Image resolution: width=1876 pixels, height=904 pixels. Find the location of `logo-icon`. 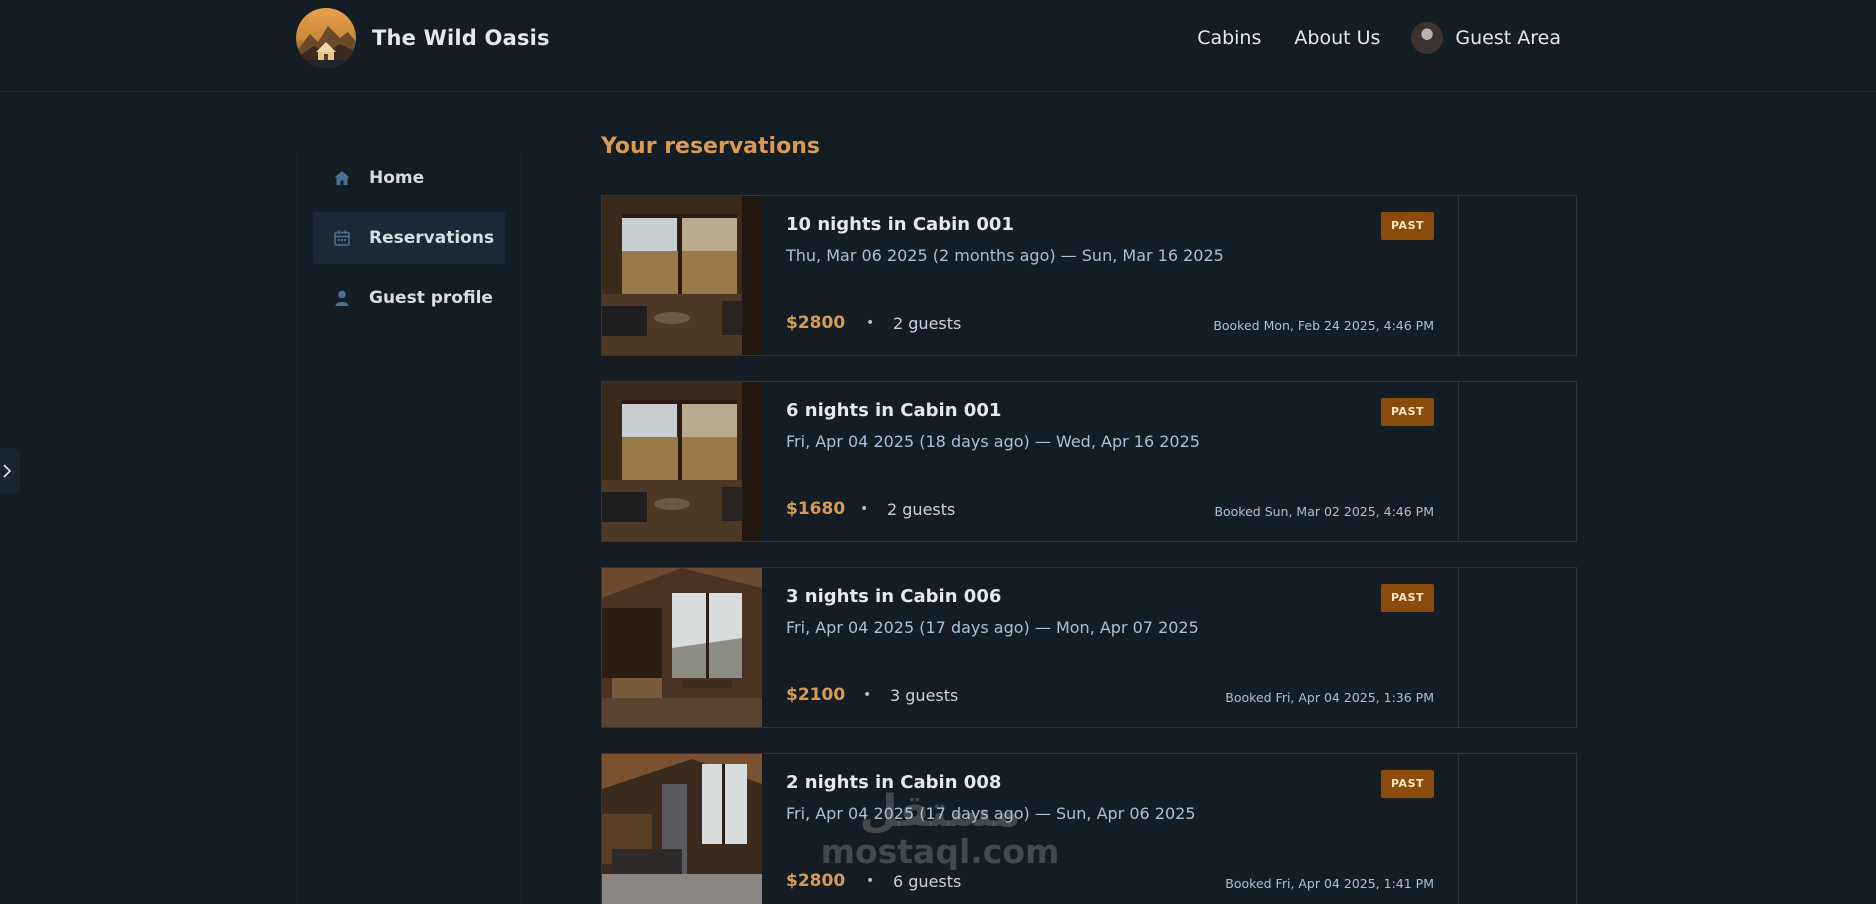

logo-icon is located at coordinates (326, 38).